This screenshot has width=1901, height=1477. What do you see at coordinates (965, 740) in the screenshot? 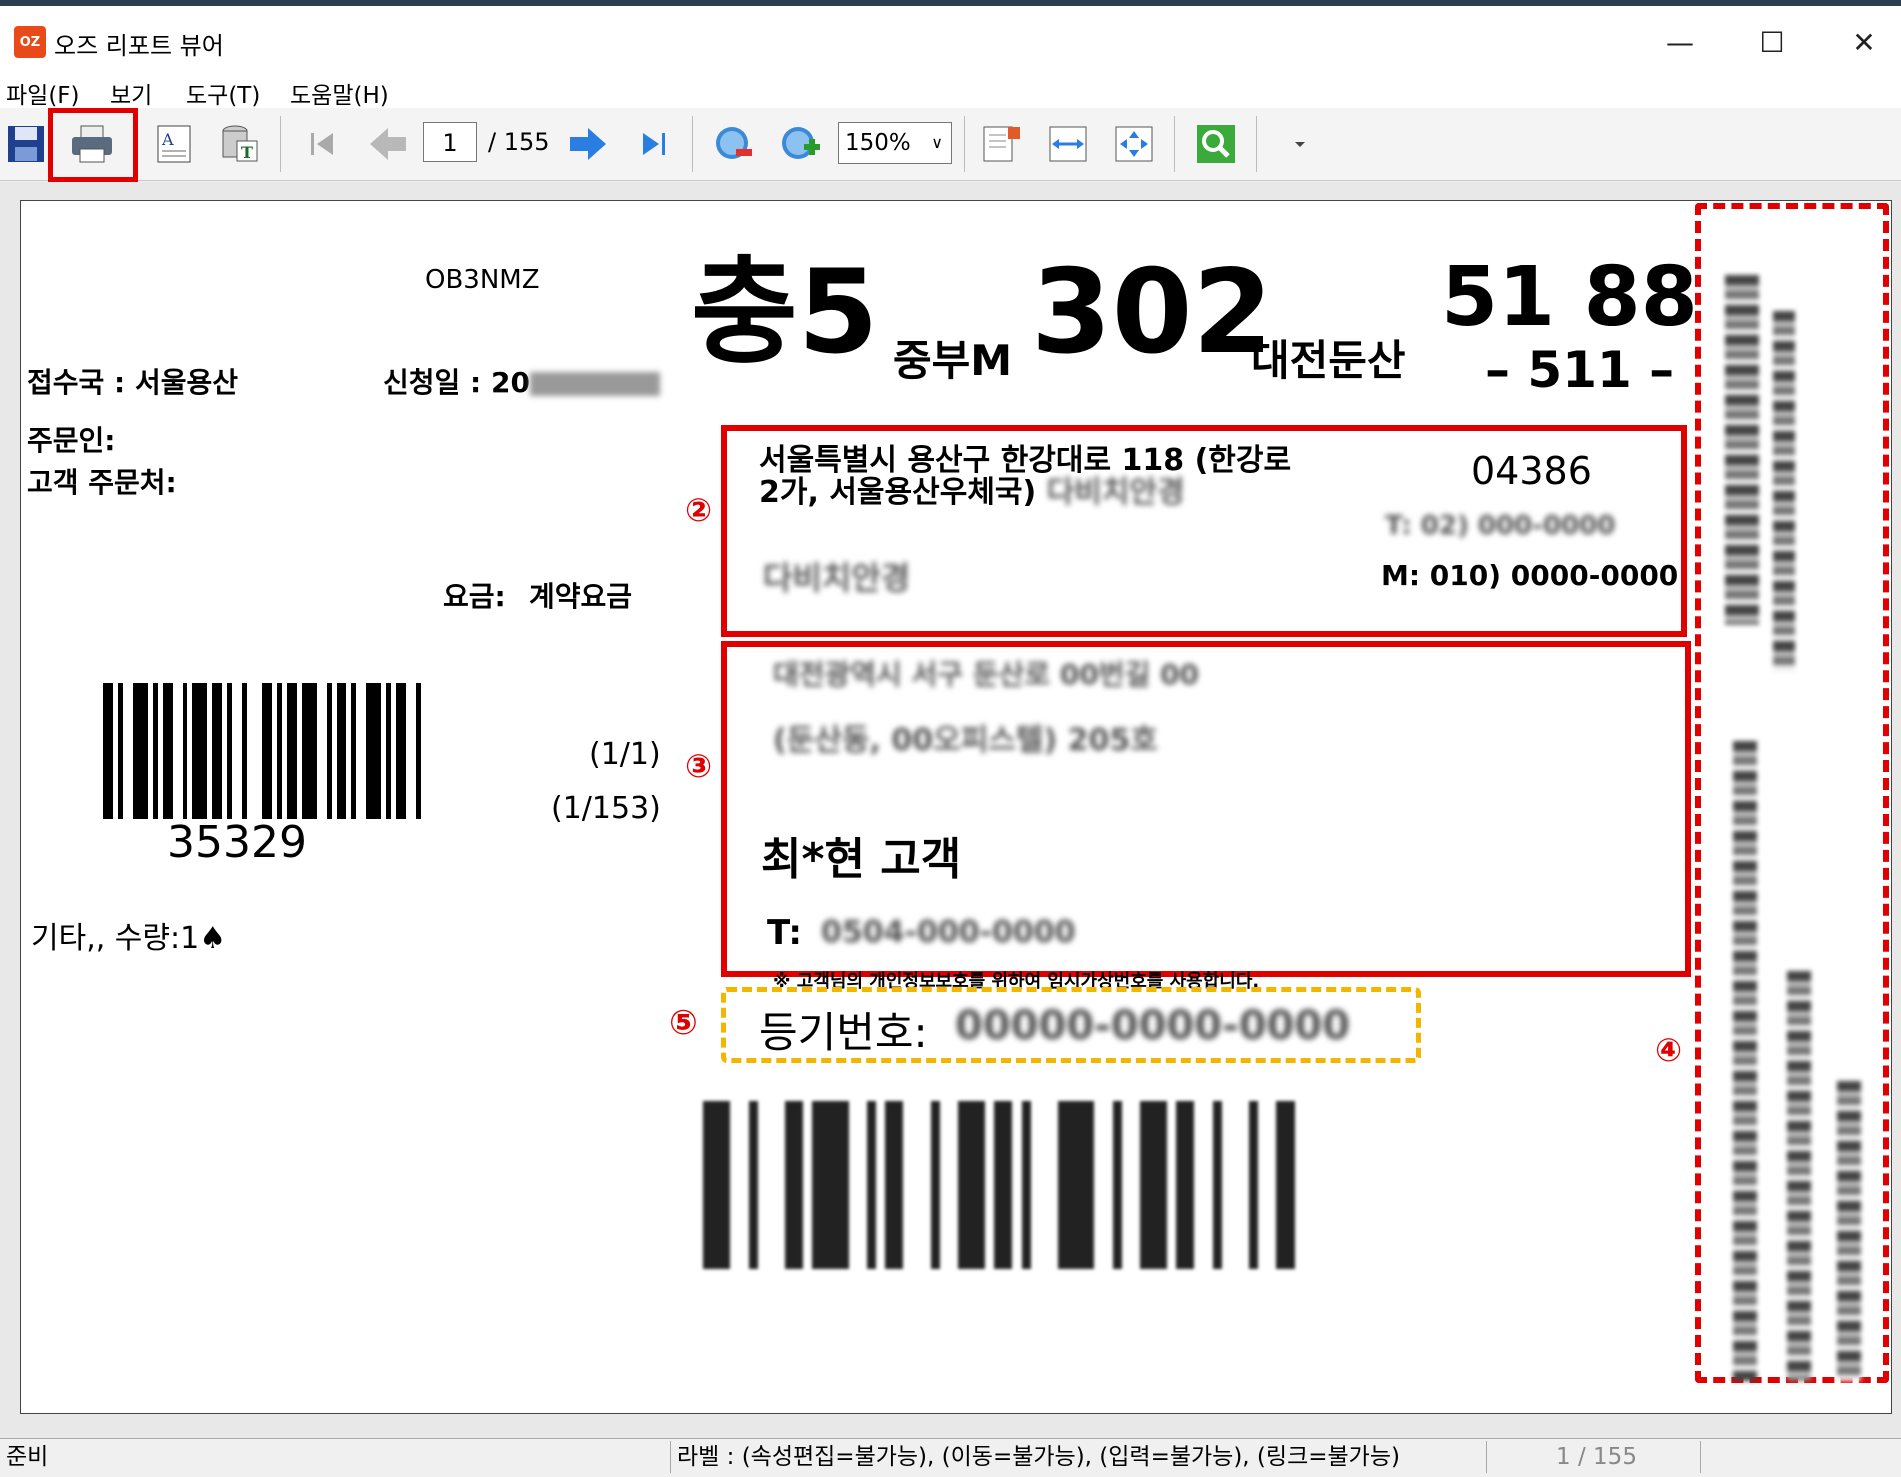
I see `recipient-address-blurred-2: (둔산동, 00오피스텔) 205호` at bounding box center [965, 740].